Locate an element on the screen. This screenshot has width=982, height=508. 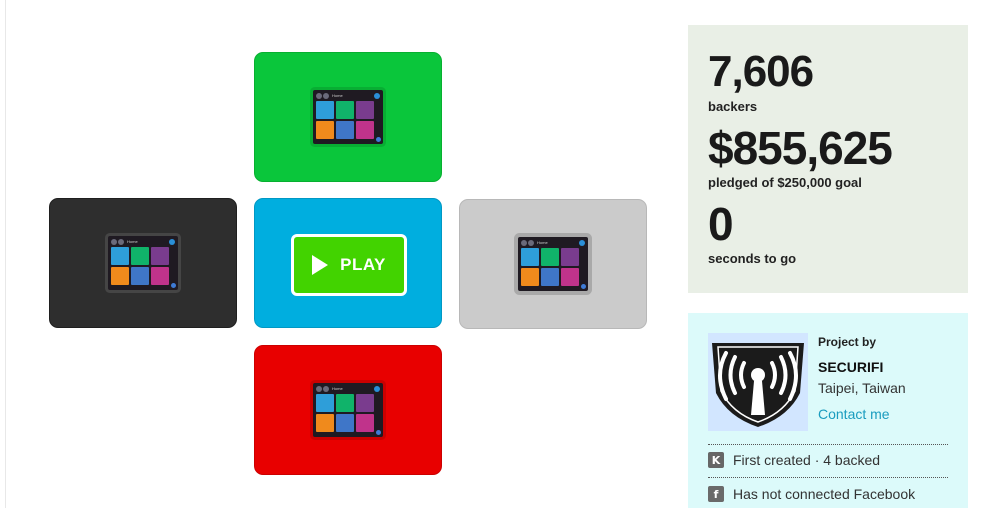
creator-name: SECURIFI is located at coordinates (850, 367).